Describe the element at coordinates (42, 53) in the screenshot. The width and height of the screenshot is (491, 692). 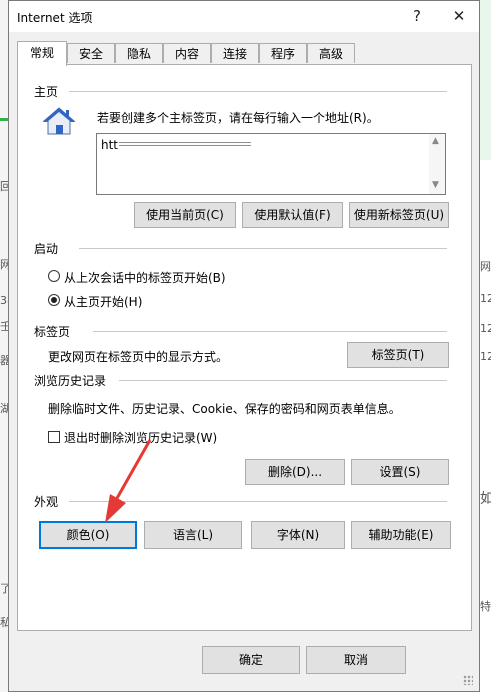
I see `tab-general: 常规` at that location.